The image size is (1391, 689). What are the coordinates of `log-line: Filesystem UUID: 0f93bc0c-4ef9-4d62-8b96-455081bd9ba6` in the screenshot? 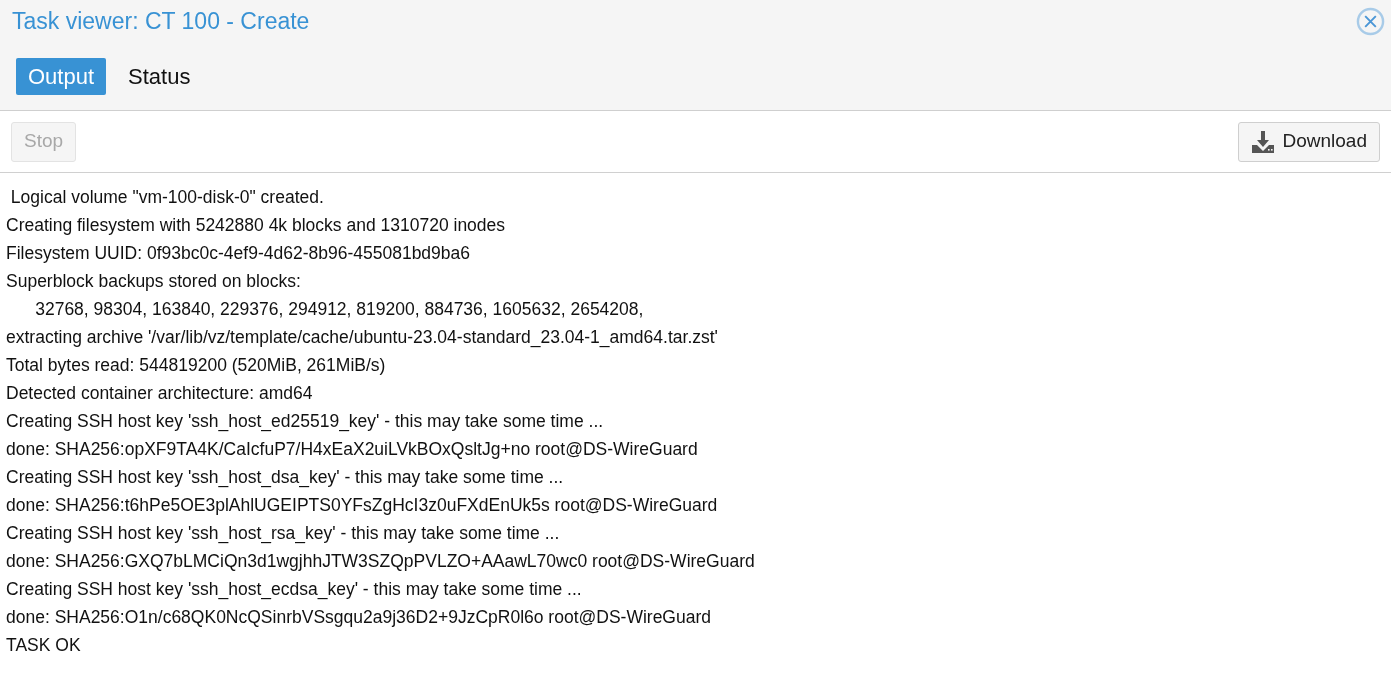 It's located at (239, 253).